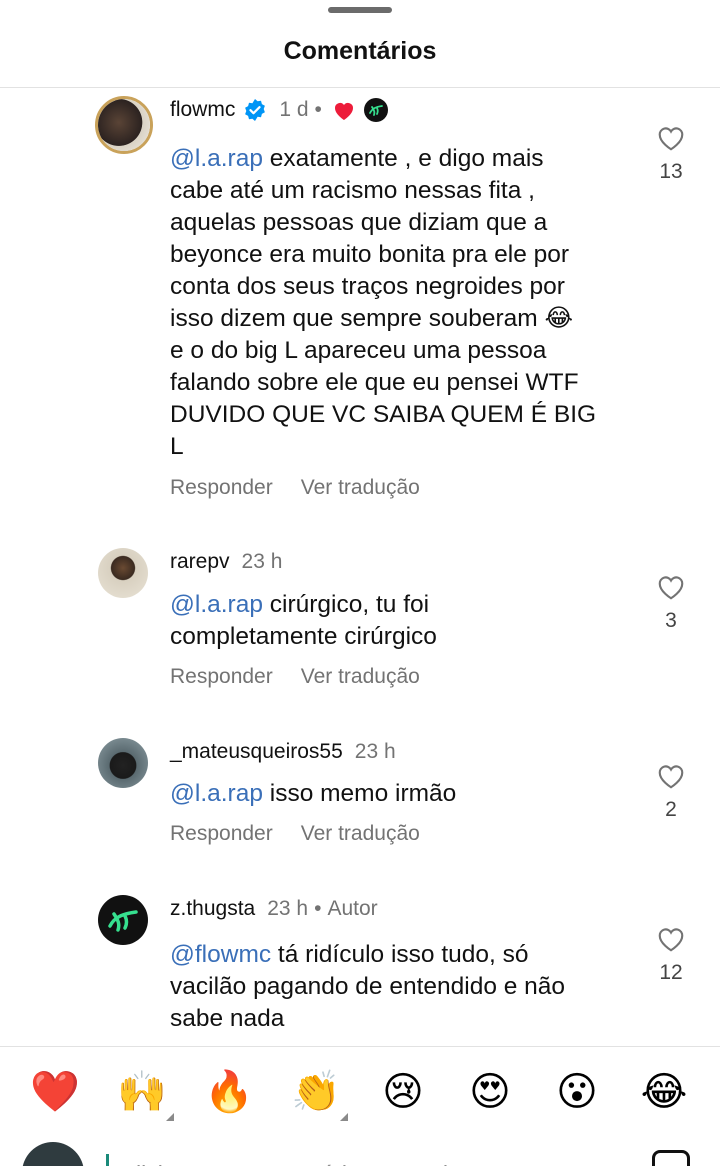 The height and width of the screenshot is (1166, 720). What do you see at coordinates (359, 222) in the screenshot?
I see `comment-line: aquelas pessoas que diziam que a` at bounding box center [359, 222].